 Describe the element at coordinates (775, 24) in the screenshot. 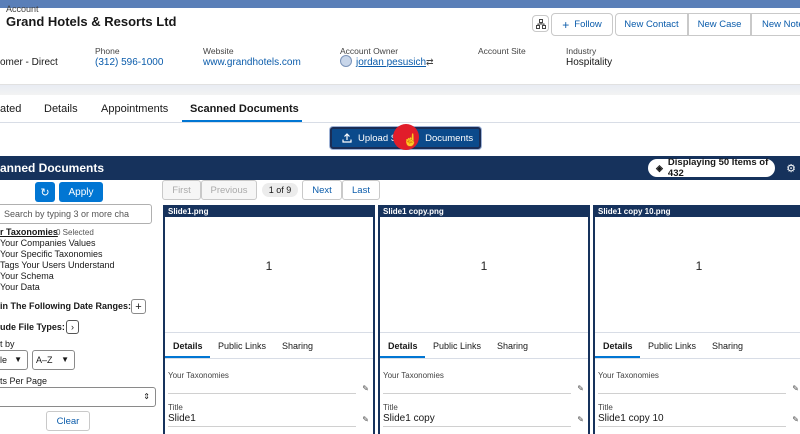

I see `new-note-button: New Note` at that location.